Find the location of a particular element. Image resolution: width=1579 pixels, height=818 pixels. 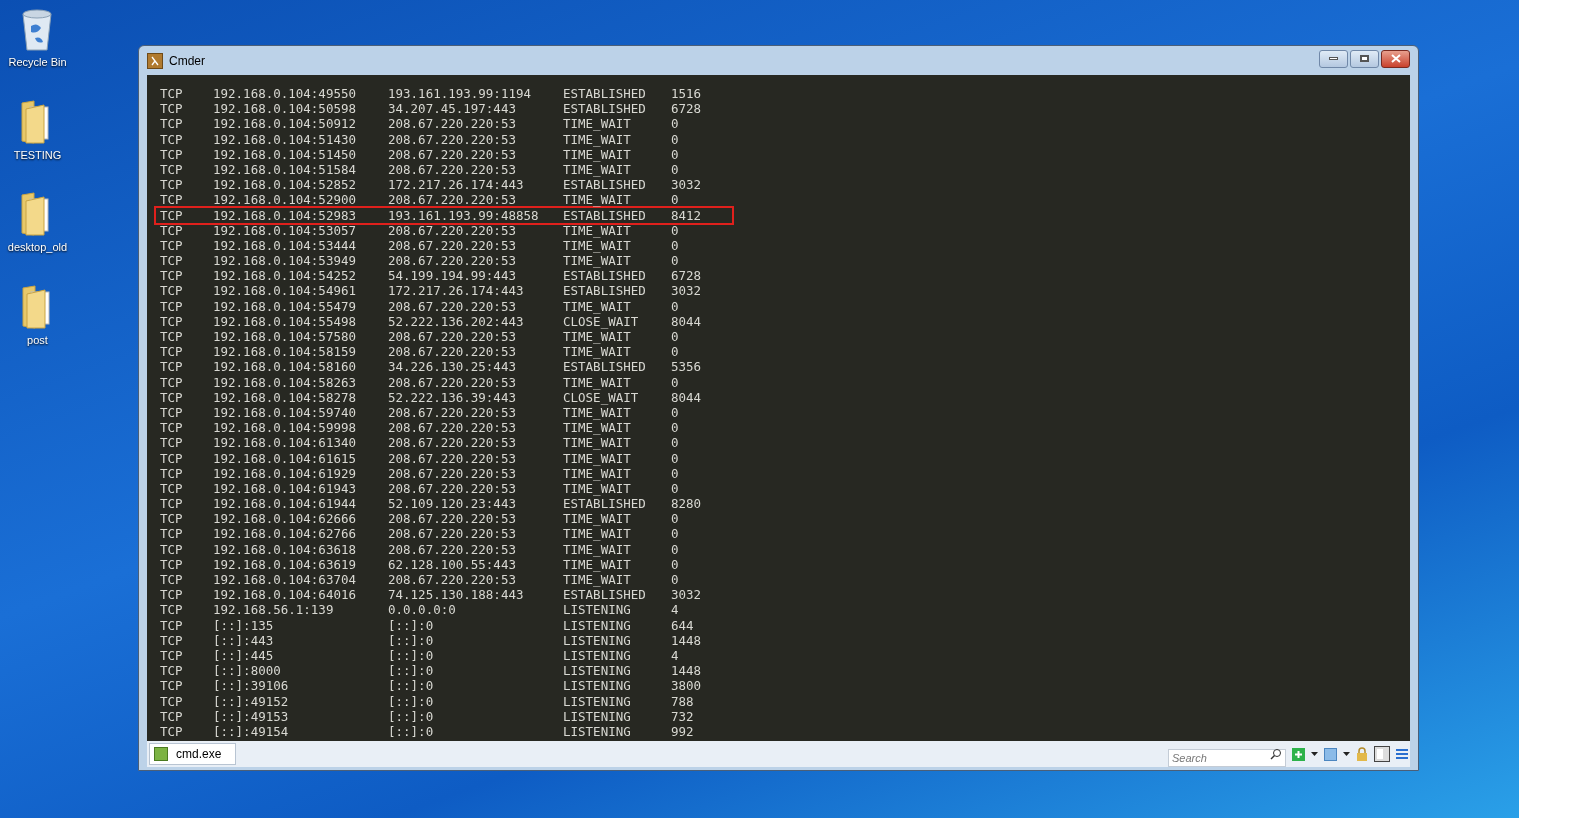

desktop-icon-label: post is located at coordinates (37, 339).